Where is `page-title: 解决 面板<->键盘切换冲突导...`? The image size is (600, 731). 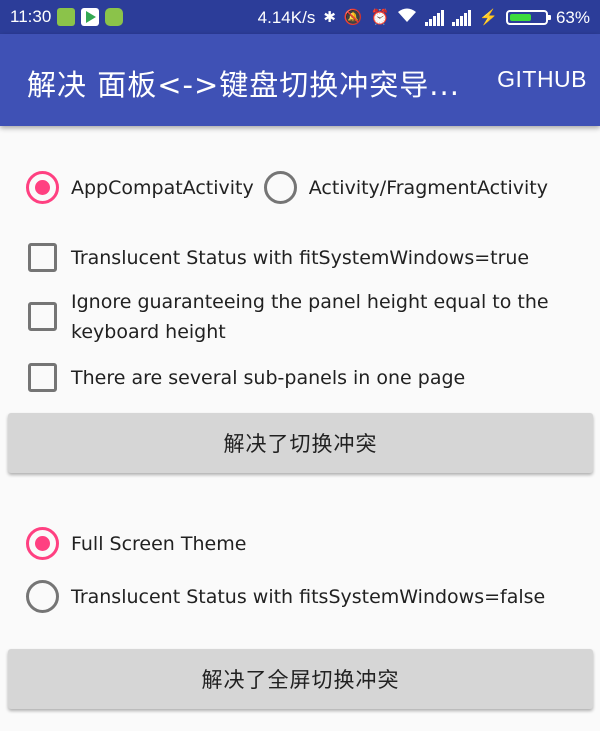
page-title: 解决 面板<->键盘切换冲突导... is located at coordinates (243, 85).